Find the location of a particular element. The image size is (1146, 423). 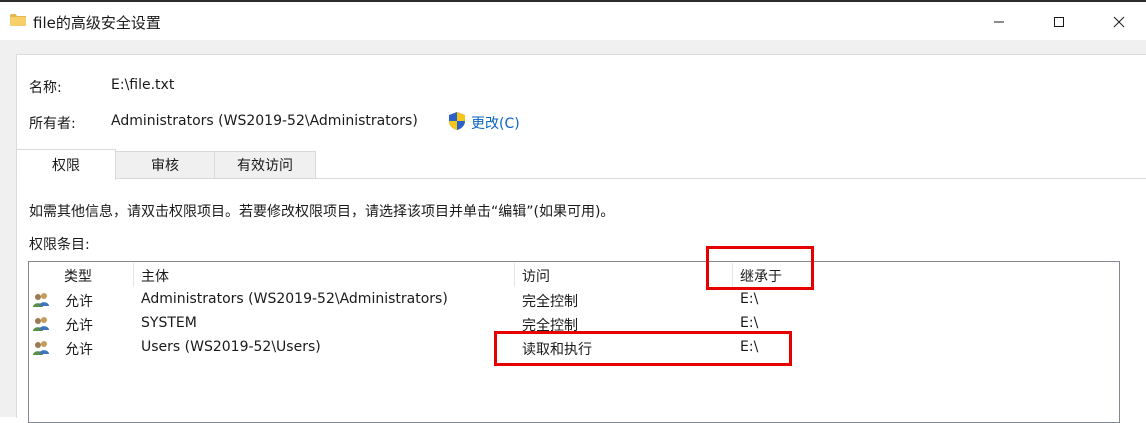

tab-permissions-label: 权限 is located at coordinates (66, 166).